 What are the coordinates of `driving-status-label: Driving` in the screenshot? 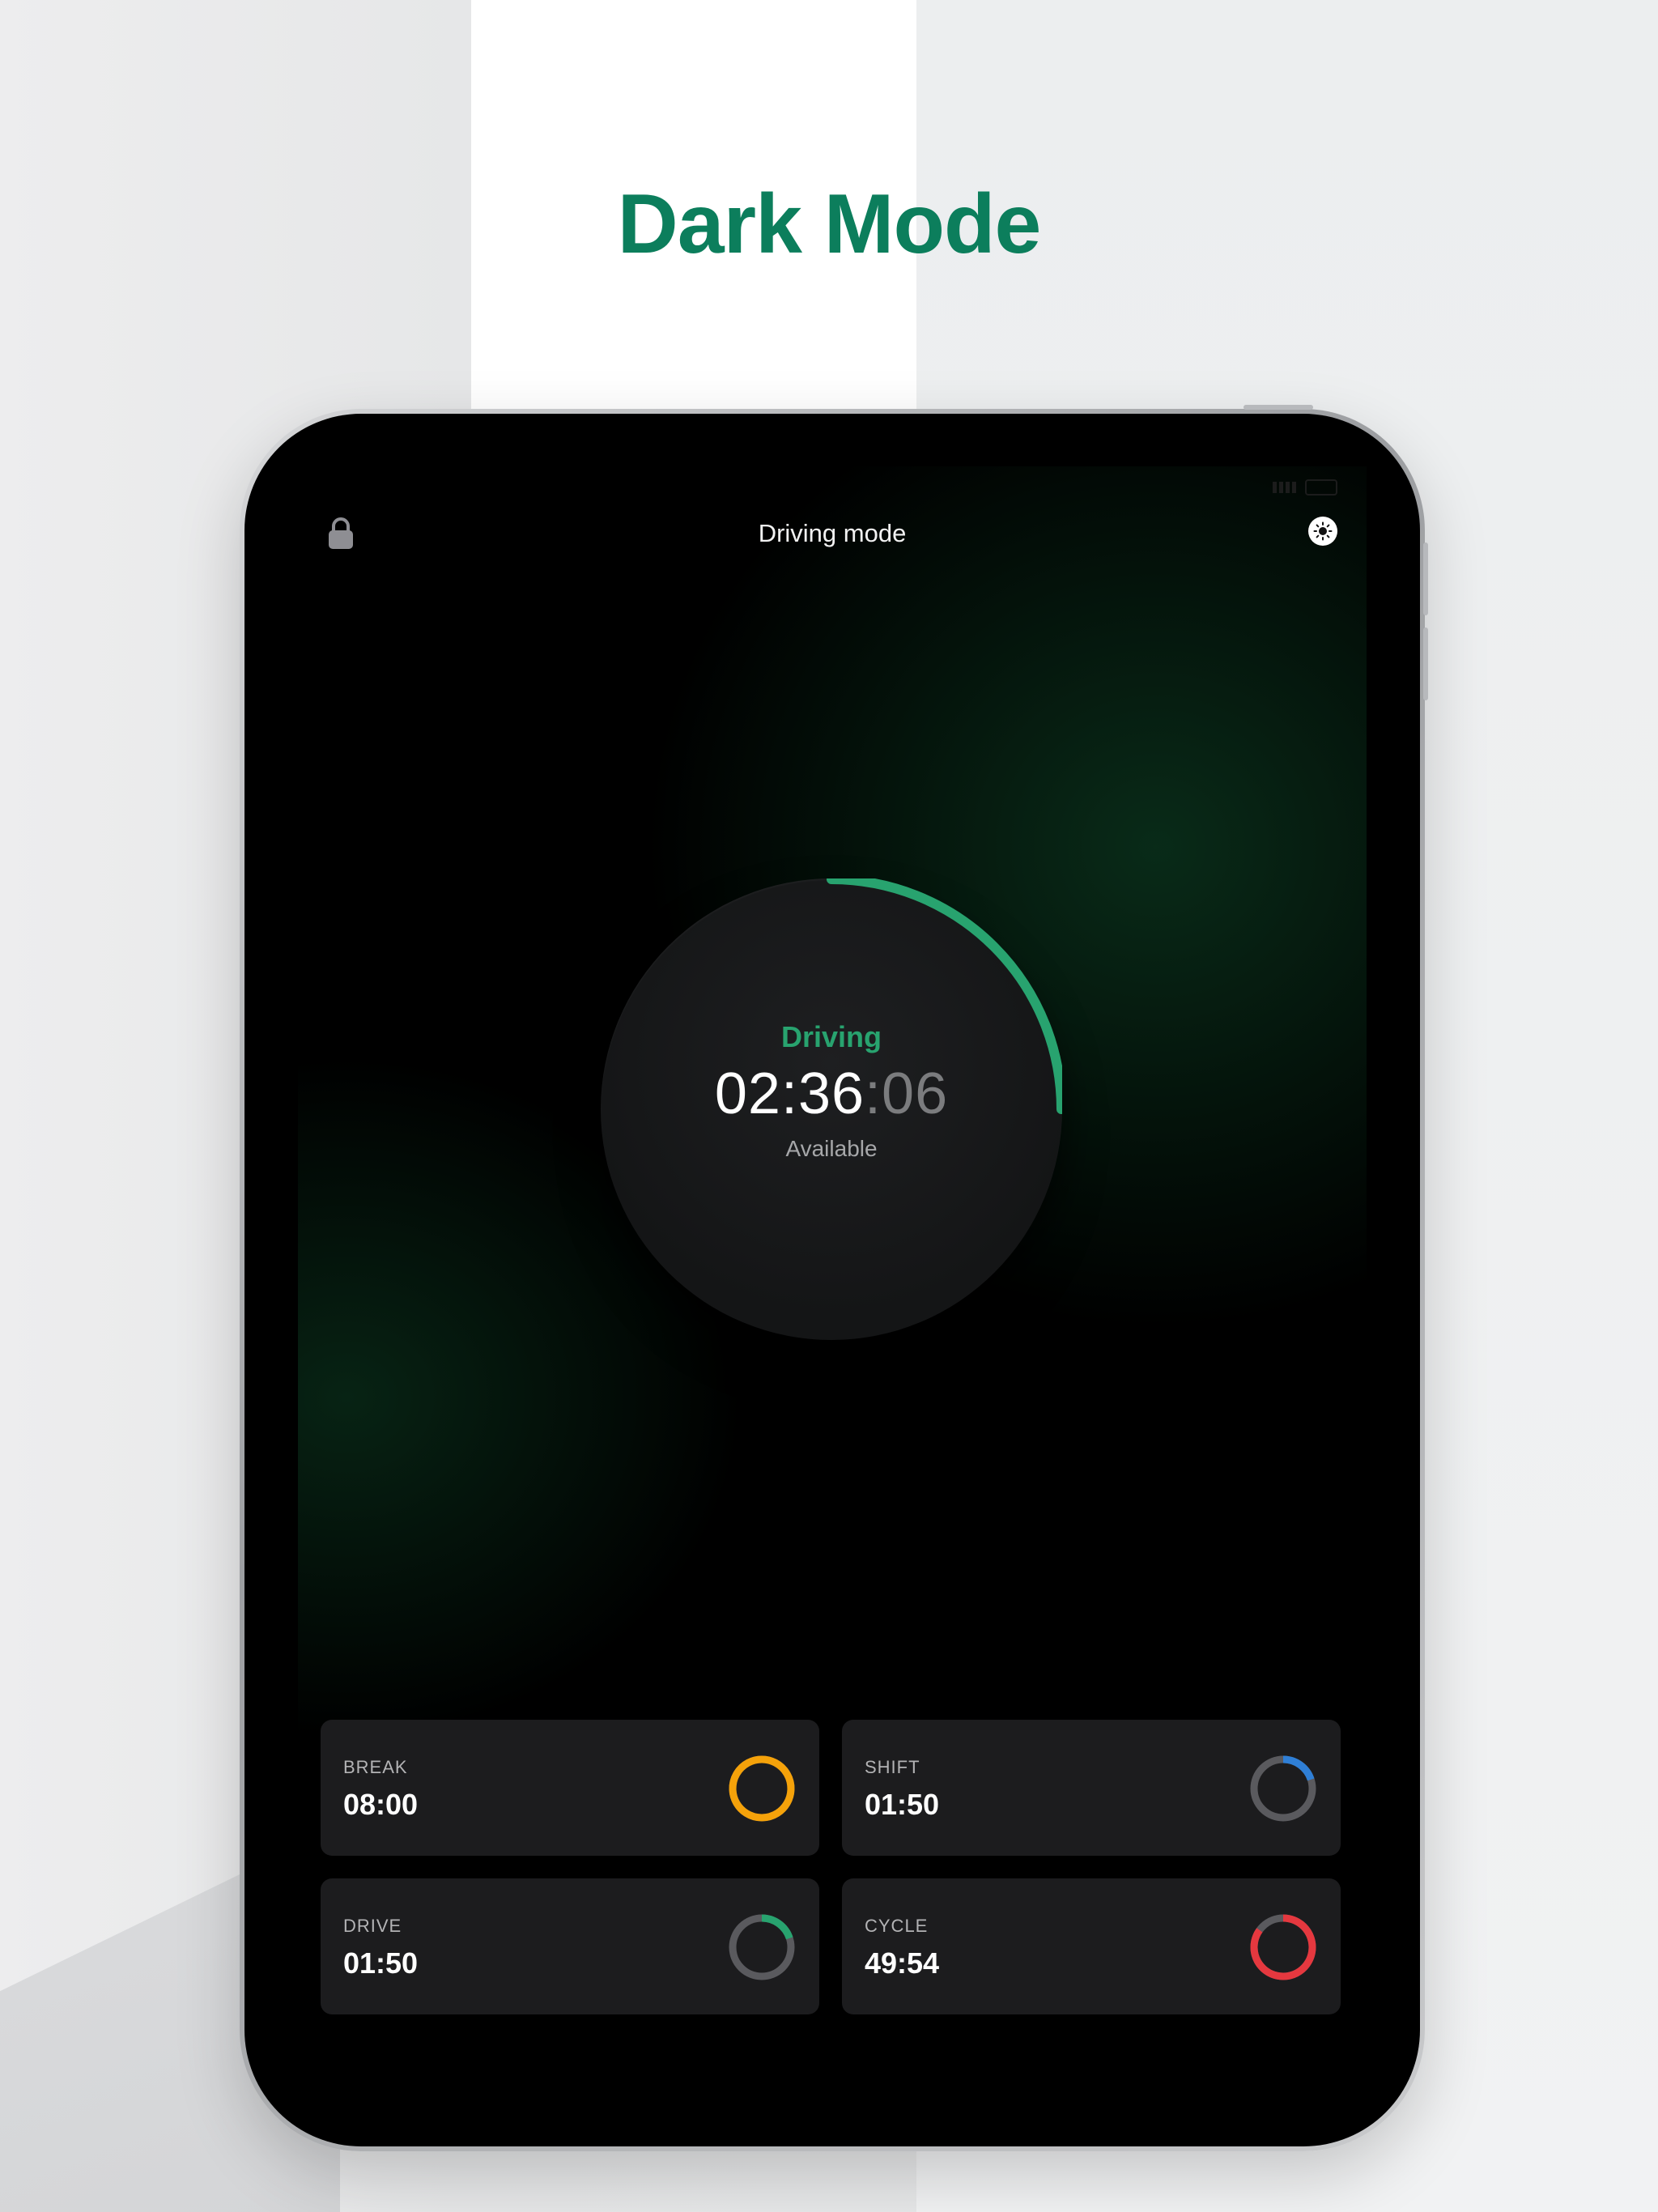 It's located at (831, 1037).